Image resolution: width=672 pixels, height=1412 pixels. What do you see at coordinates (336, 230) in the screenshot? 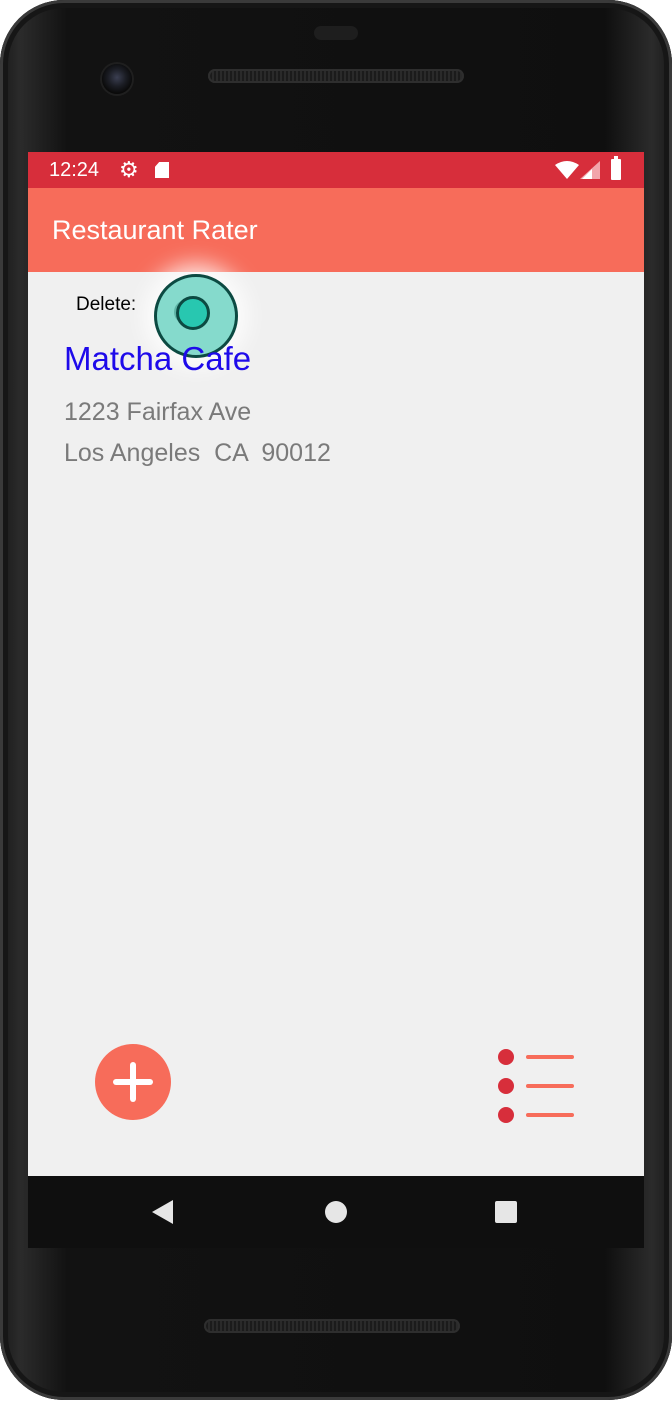
I see `app-bar: Restaurant Rater` at bounding box center [336, 230].